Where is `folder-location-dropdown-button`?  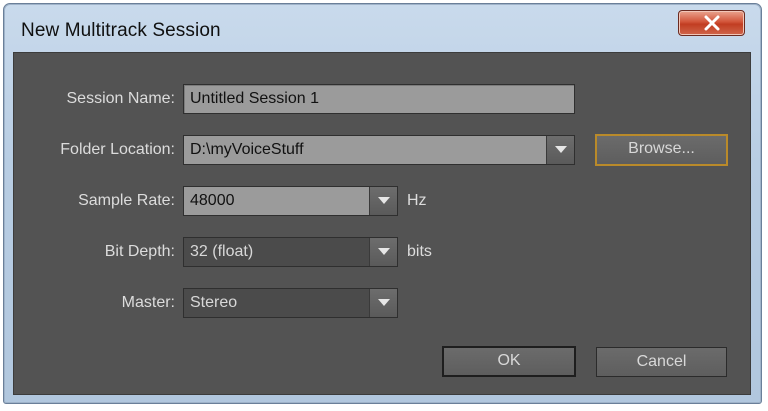 folder-location-dropdown-button is located at coordinates (560, 150).